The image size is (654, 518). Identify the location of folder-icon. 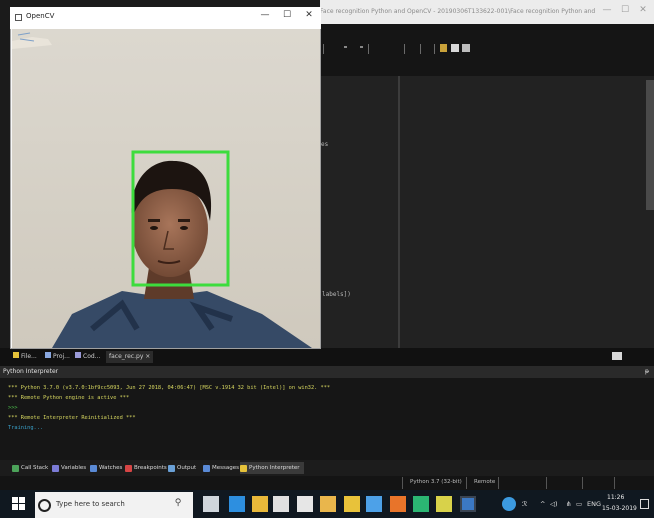
(16, 355).